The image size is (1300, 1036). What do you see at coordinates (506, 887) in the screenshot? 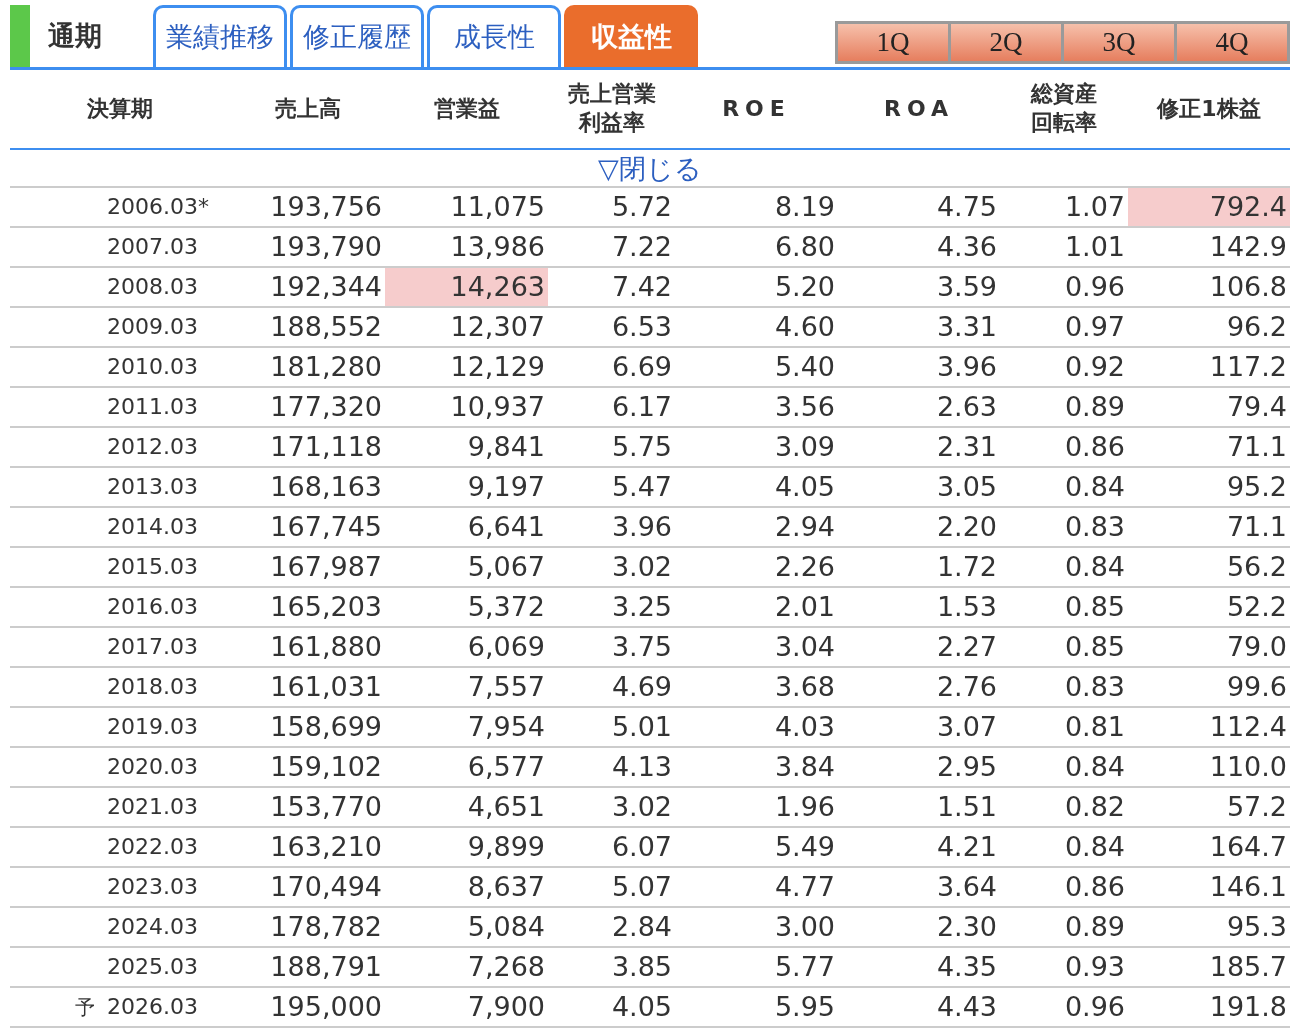
I see `table-cell-text: 8,637` at bounding box center [506, 887].